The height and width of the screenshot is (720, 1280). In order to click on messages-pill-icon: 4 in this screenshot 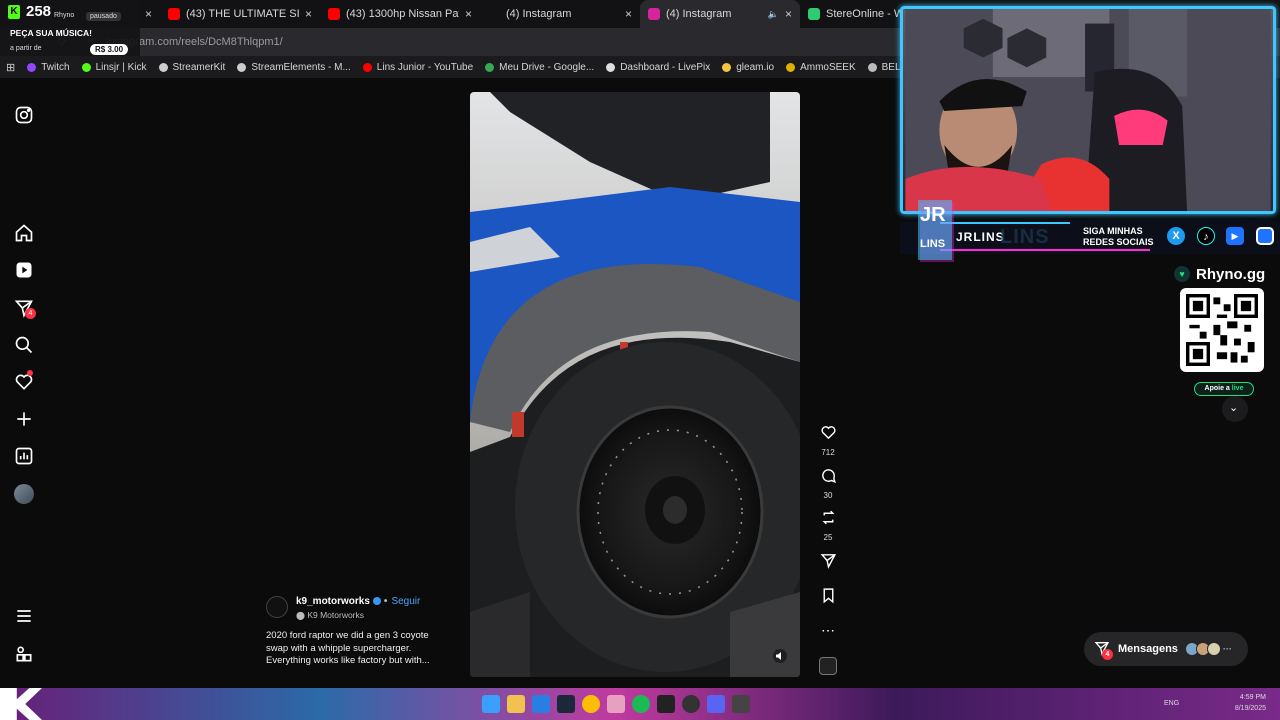, I will do `click(1103, 650)`.